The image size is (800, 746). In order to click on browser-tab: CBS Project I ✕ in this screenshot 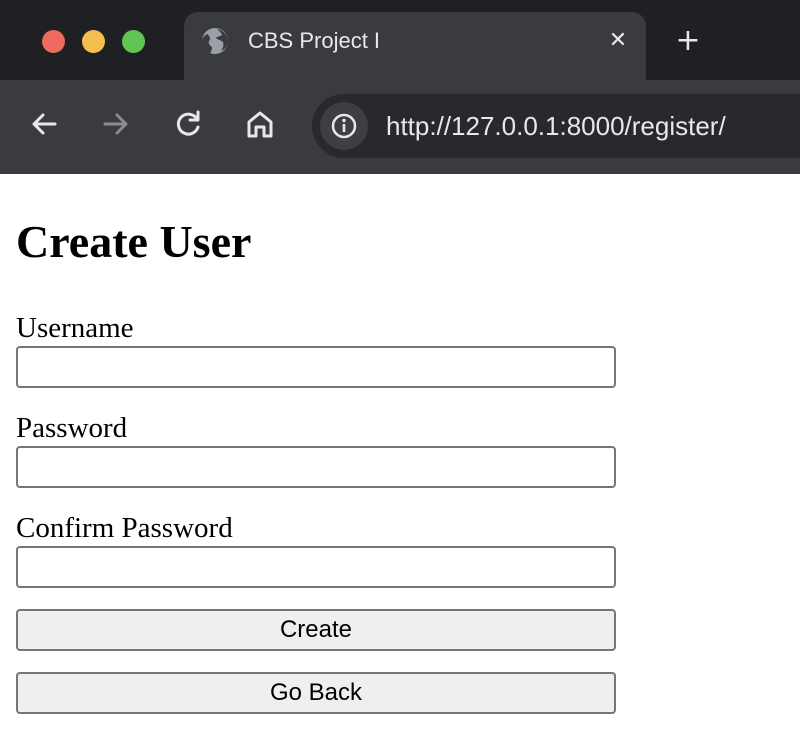, I will do `click(415, 46)`.